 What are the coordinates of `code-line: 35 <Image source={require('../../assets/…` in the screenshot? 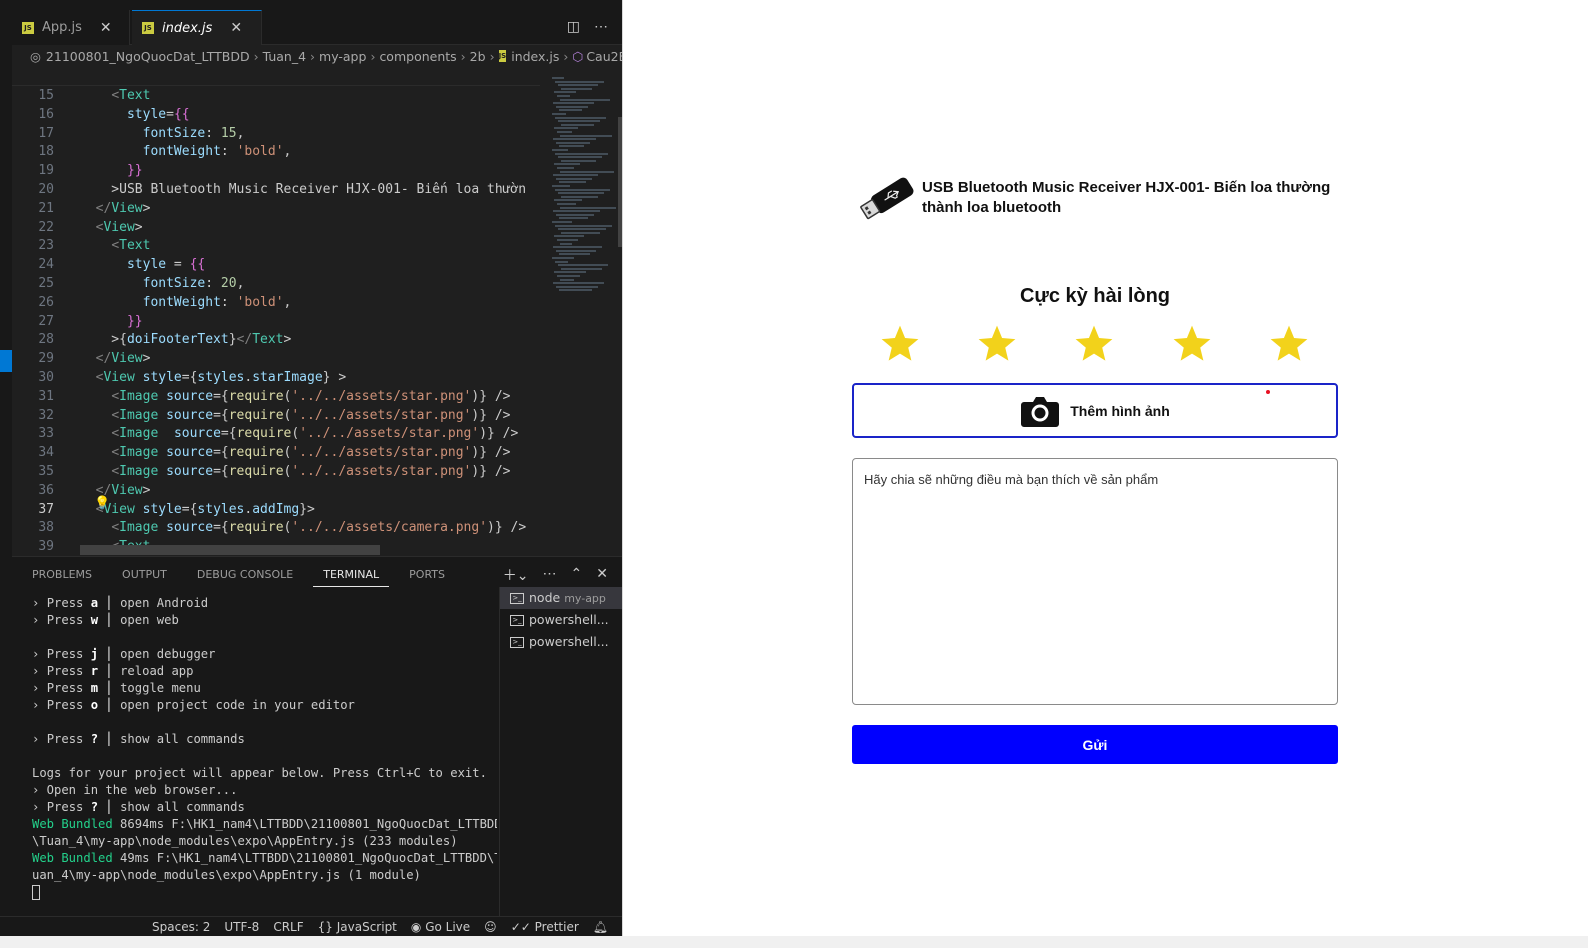 It's located at (276, 471).